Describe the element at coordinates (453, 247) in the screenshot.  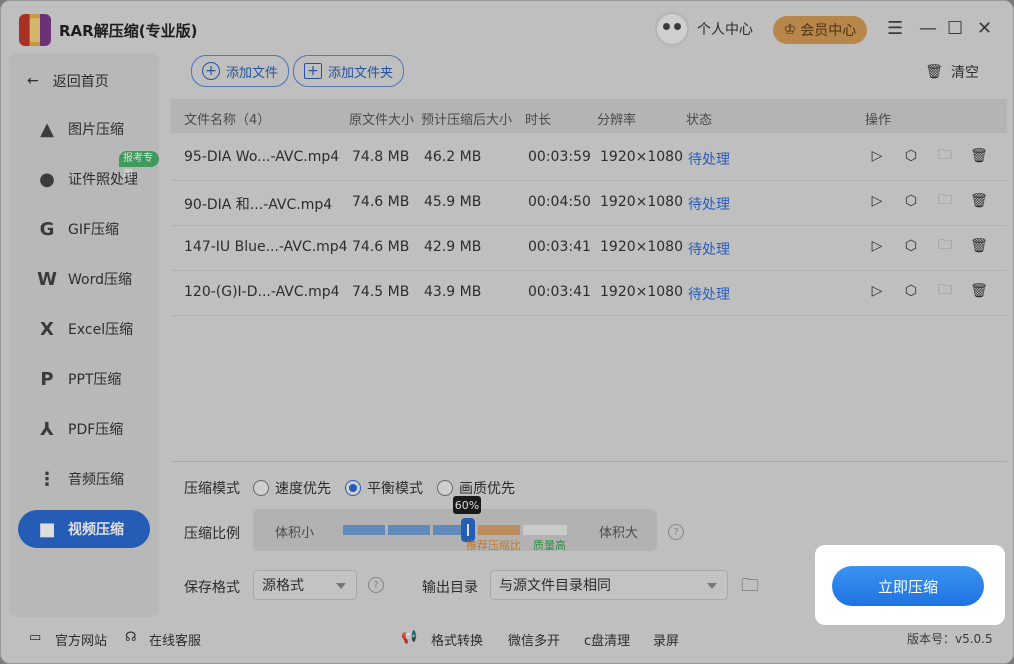
I see `est-size: 42.9 MB` at that location.